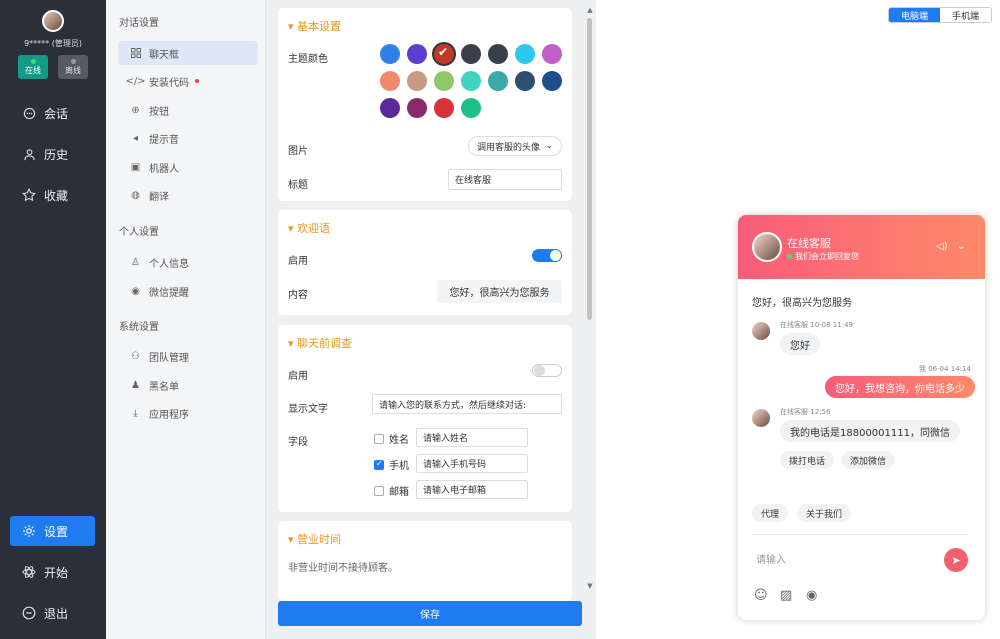 This screenshot has width=1000, height=639. I want to click on nav-label-logout: 退出, so click(56, 613).